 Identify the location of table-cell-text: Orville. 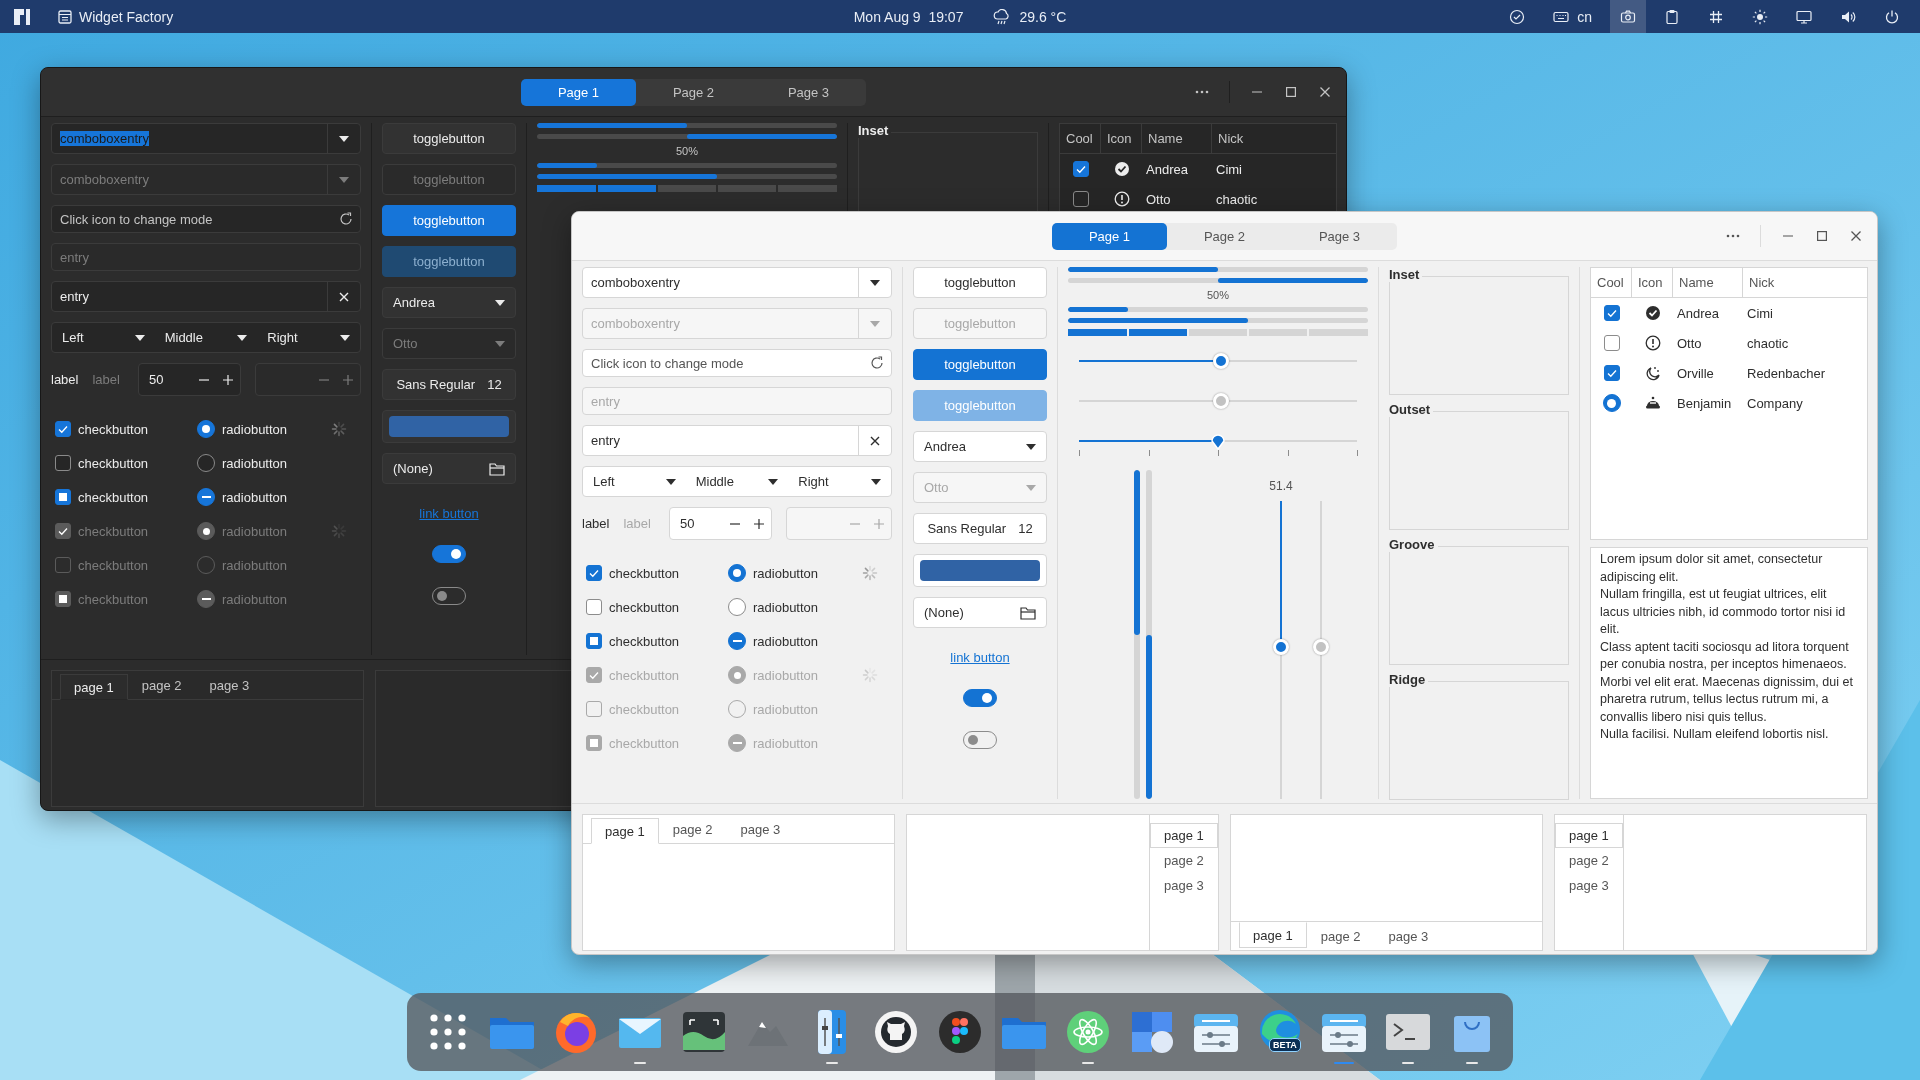
(1695, 373).